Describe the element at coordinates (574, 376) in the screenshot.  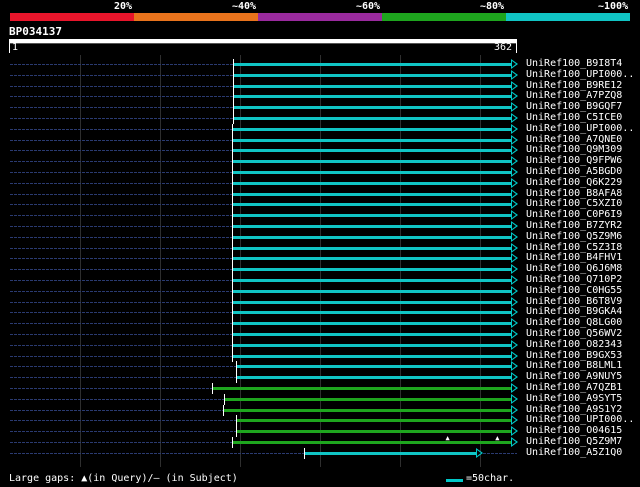
I see `hit-label: UniRef100_A9NUY5` at that location.